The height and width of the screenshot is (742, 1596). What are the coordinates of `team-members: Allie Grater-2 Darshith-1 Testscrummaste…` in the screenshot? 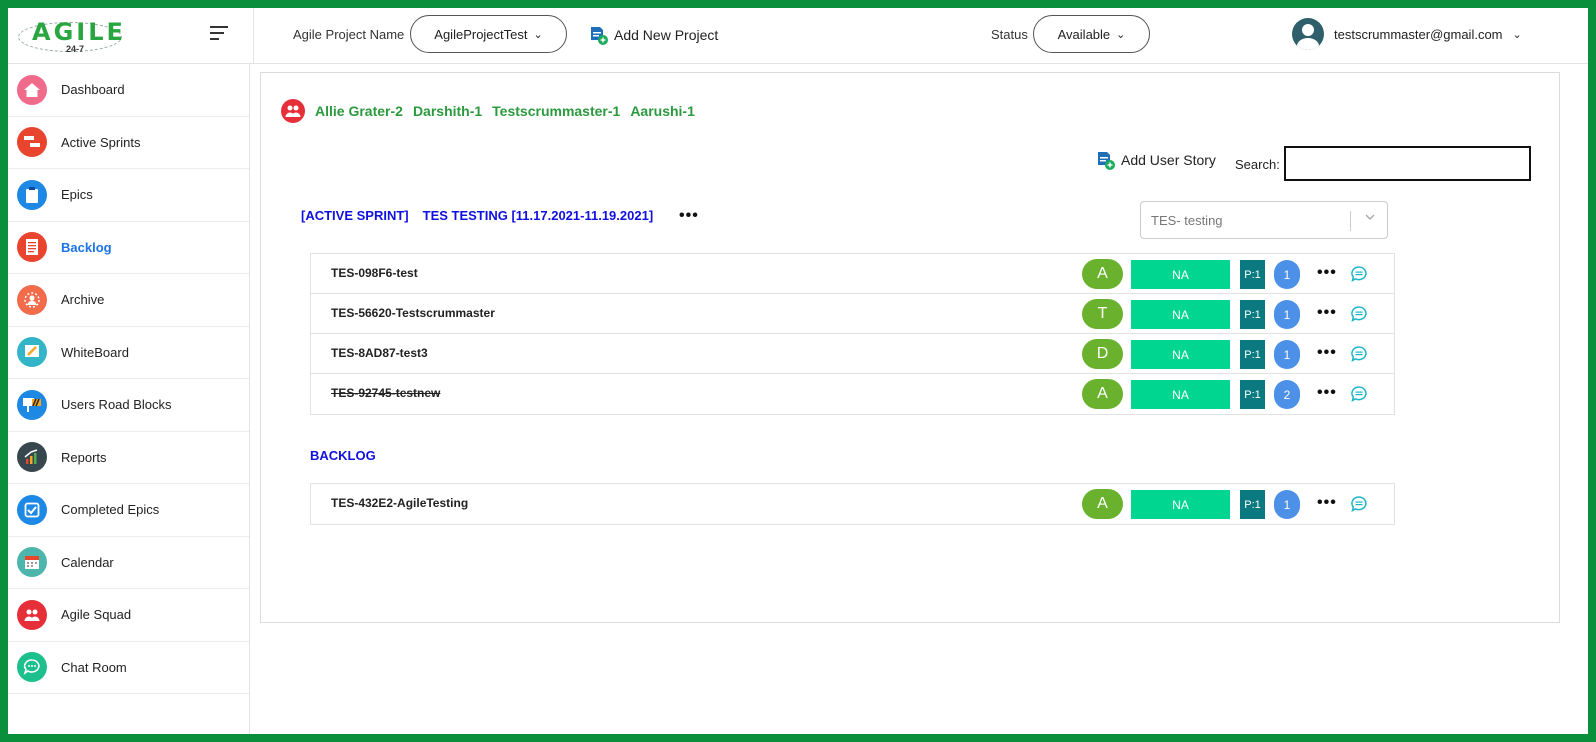 It's located at (488, 111).